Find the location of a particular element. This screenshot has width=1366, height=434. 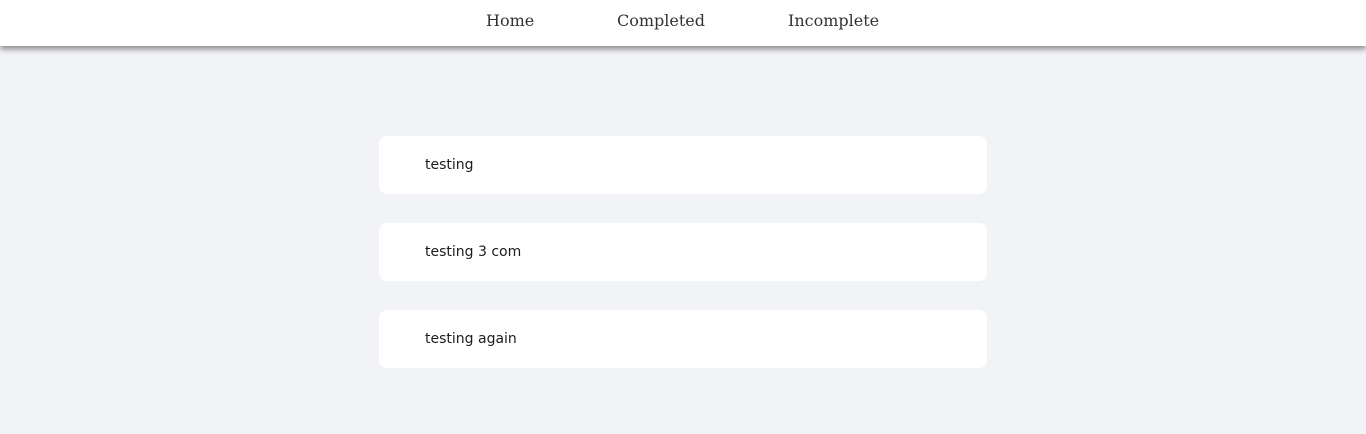

task-card: testing again is located at coordinates (683, 339).